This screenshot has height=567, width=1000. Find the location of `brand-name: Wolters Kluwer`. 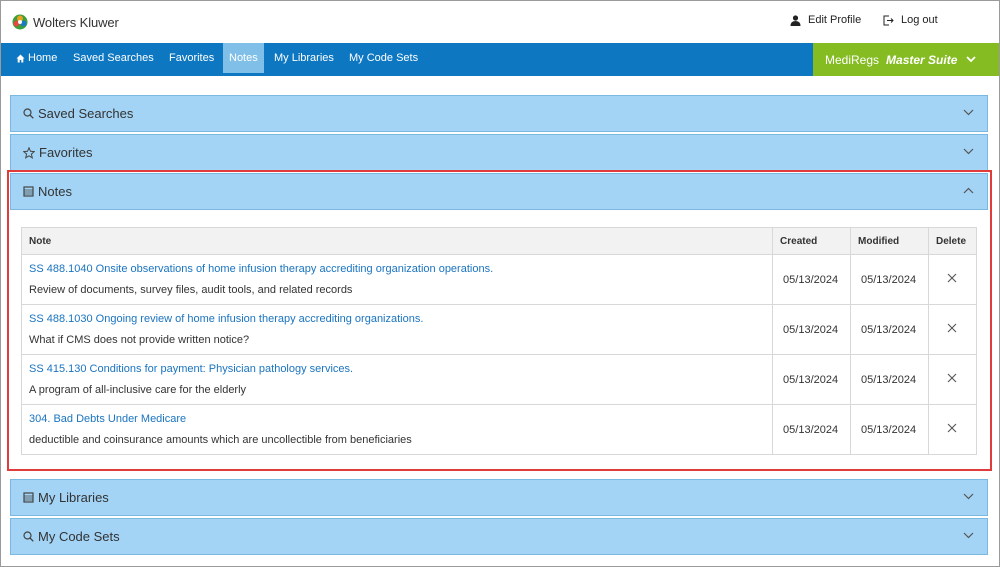

brand-name: Wolters Kluwer is located at coordinates (76, 22).